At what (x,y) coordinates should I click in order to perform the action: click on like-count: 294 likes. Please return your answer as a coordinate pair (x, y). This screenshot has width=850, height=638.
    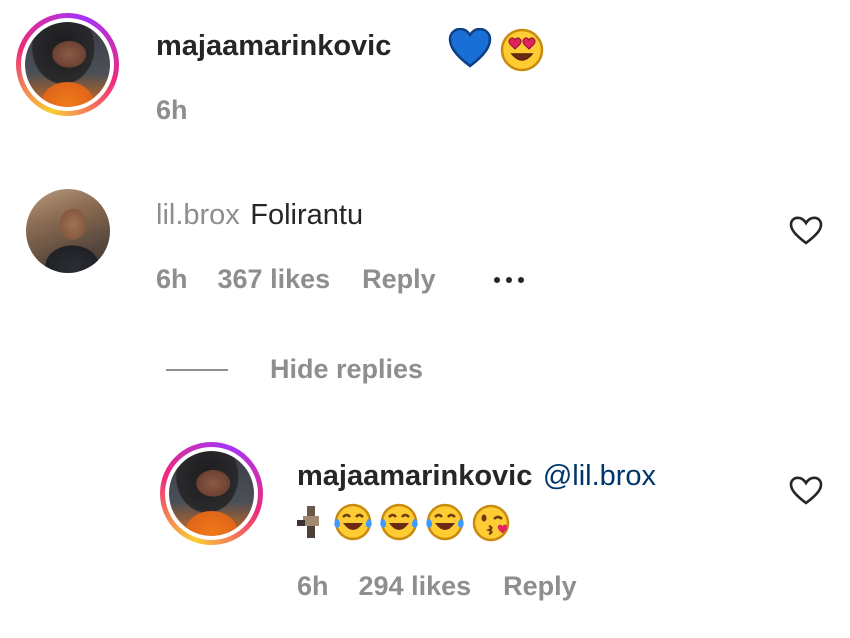
    Looking at the image, I should click on (415, 586).